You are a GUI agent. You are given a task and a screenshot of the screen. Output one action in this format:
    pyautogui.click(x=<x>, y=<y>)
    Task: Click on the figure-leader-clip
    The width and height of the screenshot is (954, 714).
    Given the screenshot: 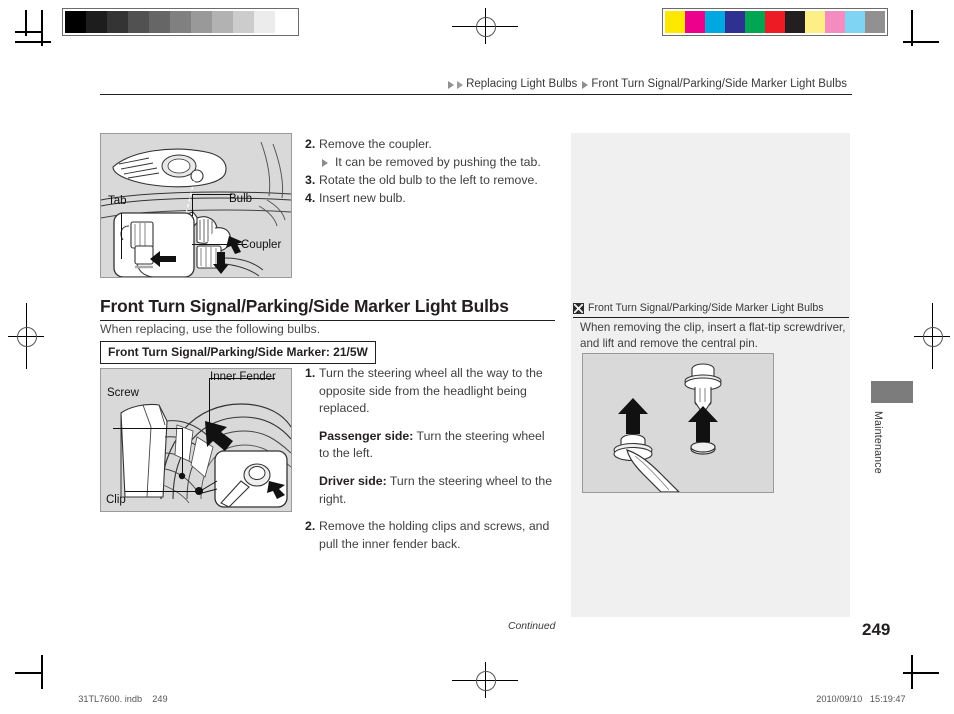 What is the action you would take?
    pyautogui.click(x=162, y=492)
    